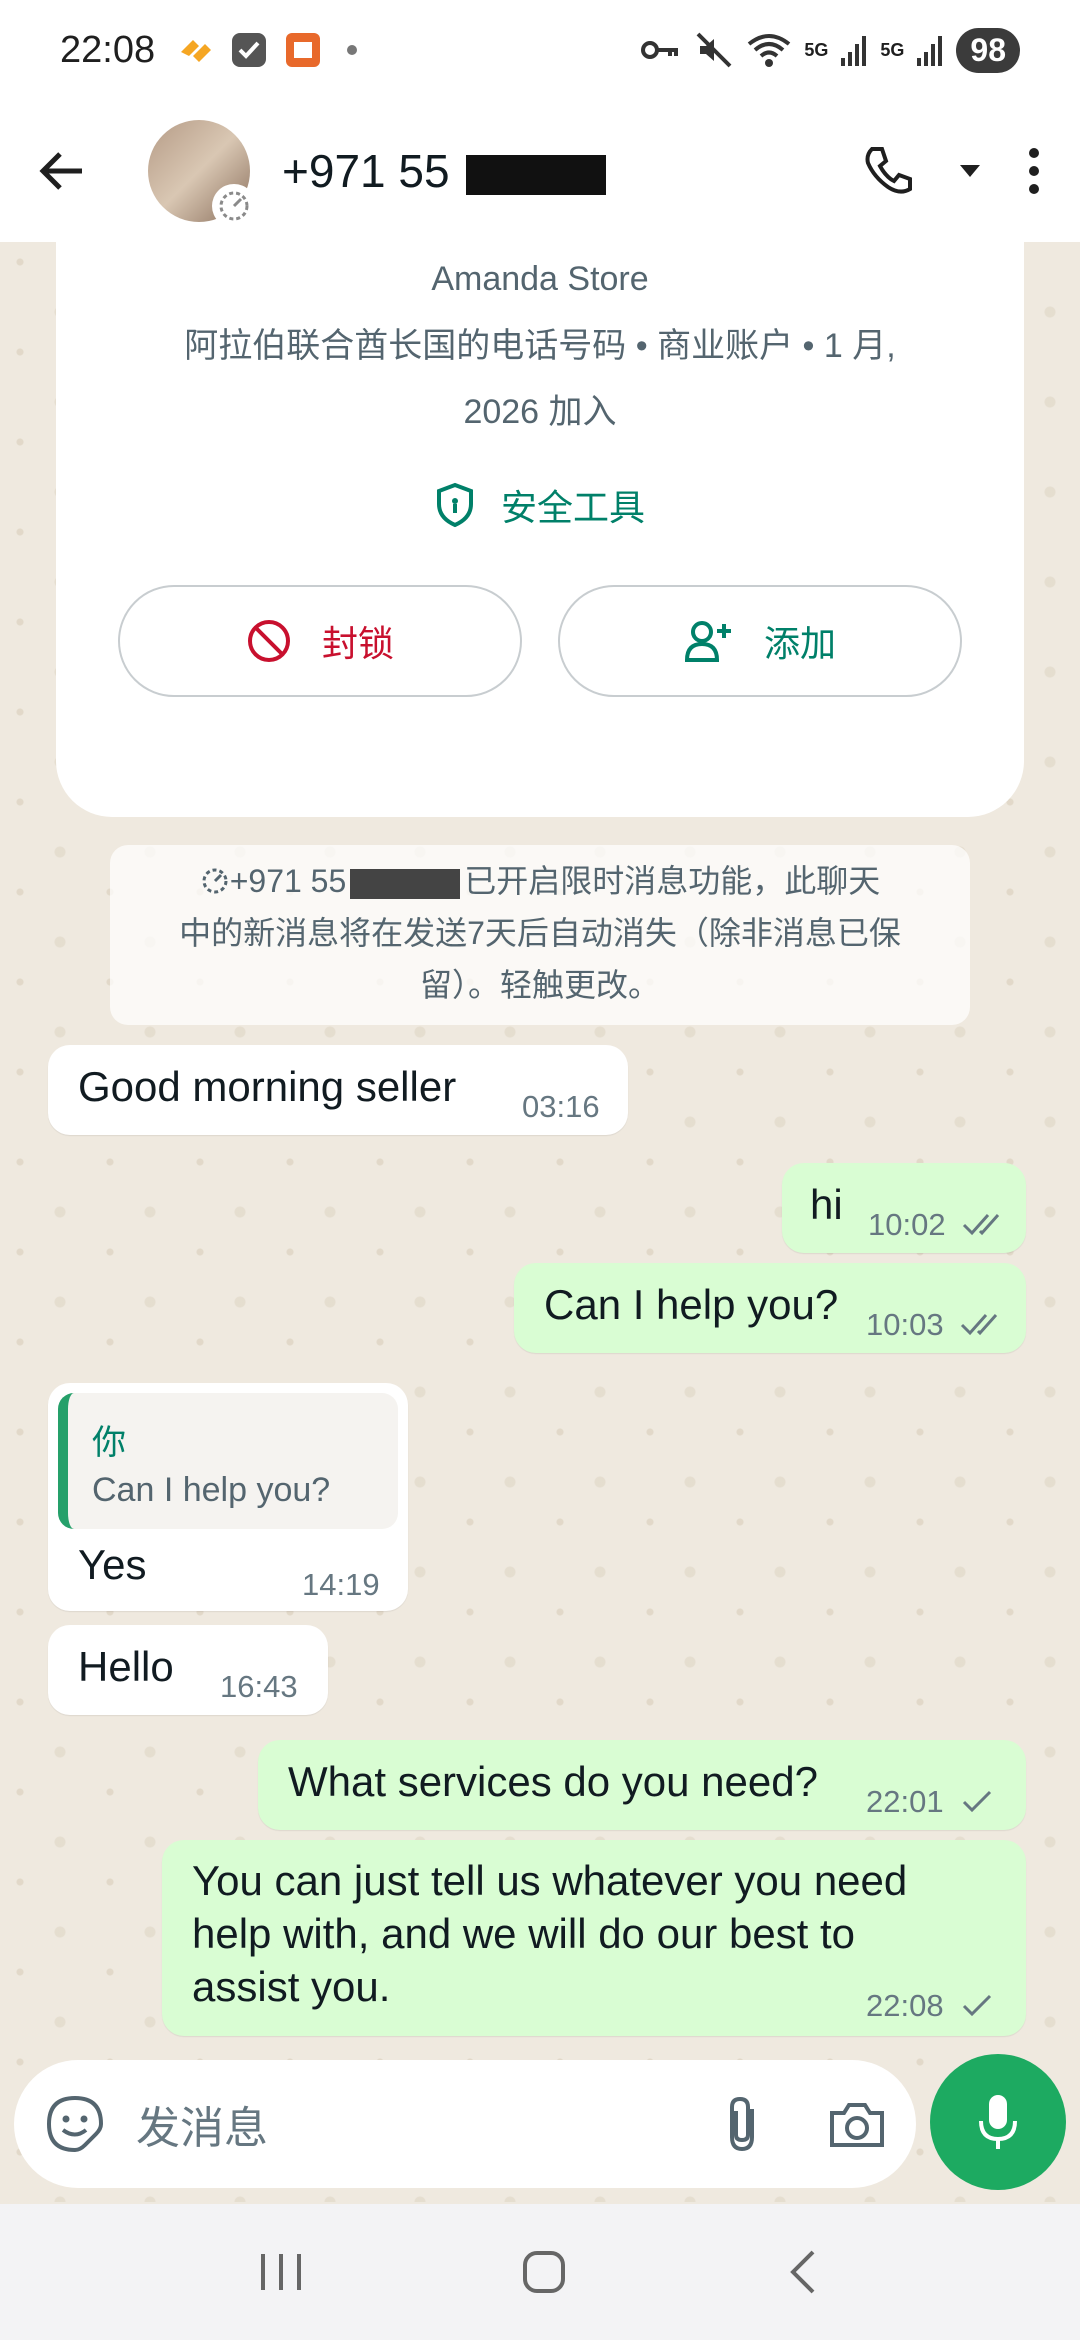 The width and height of the screenshot is (1080, 2340). I want to click on message-time: 03:16, so click(561, 1106).